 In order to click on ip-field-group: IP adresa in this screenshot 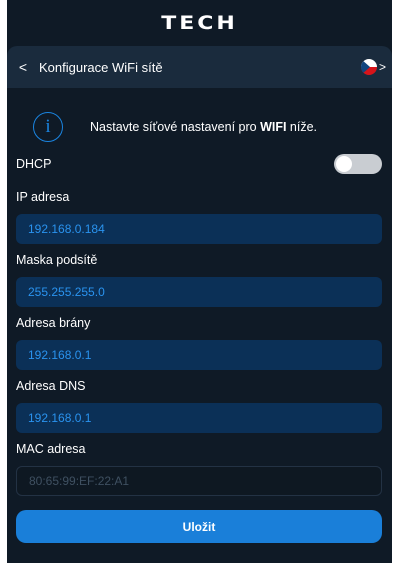, I will do `click(199, 216)`.